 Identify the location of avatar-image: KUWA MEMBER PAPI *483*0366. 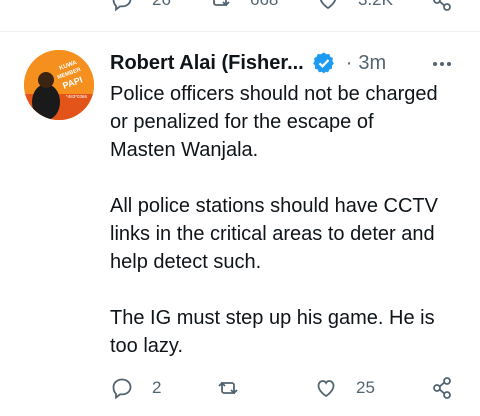
(59, 85).